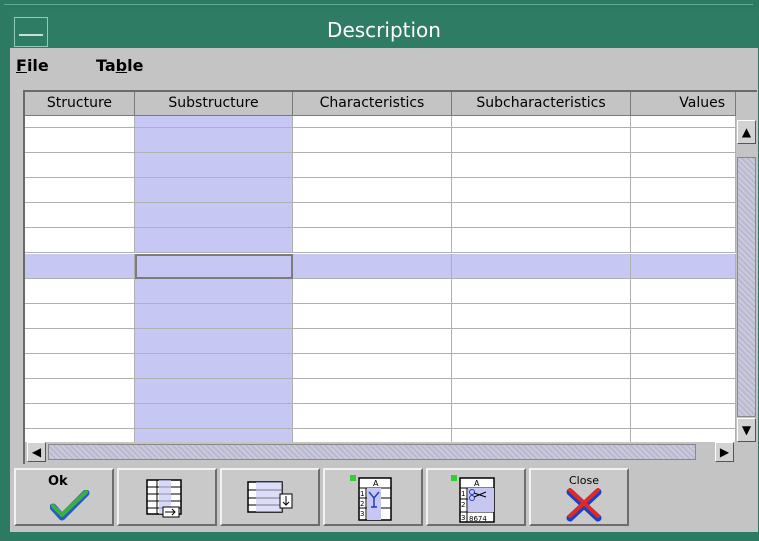 This screenshot has height=541, width=759. I want to click on window-menu-button, so click(31, 32).